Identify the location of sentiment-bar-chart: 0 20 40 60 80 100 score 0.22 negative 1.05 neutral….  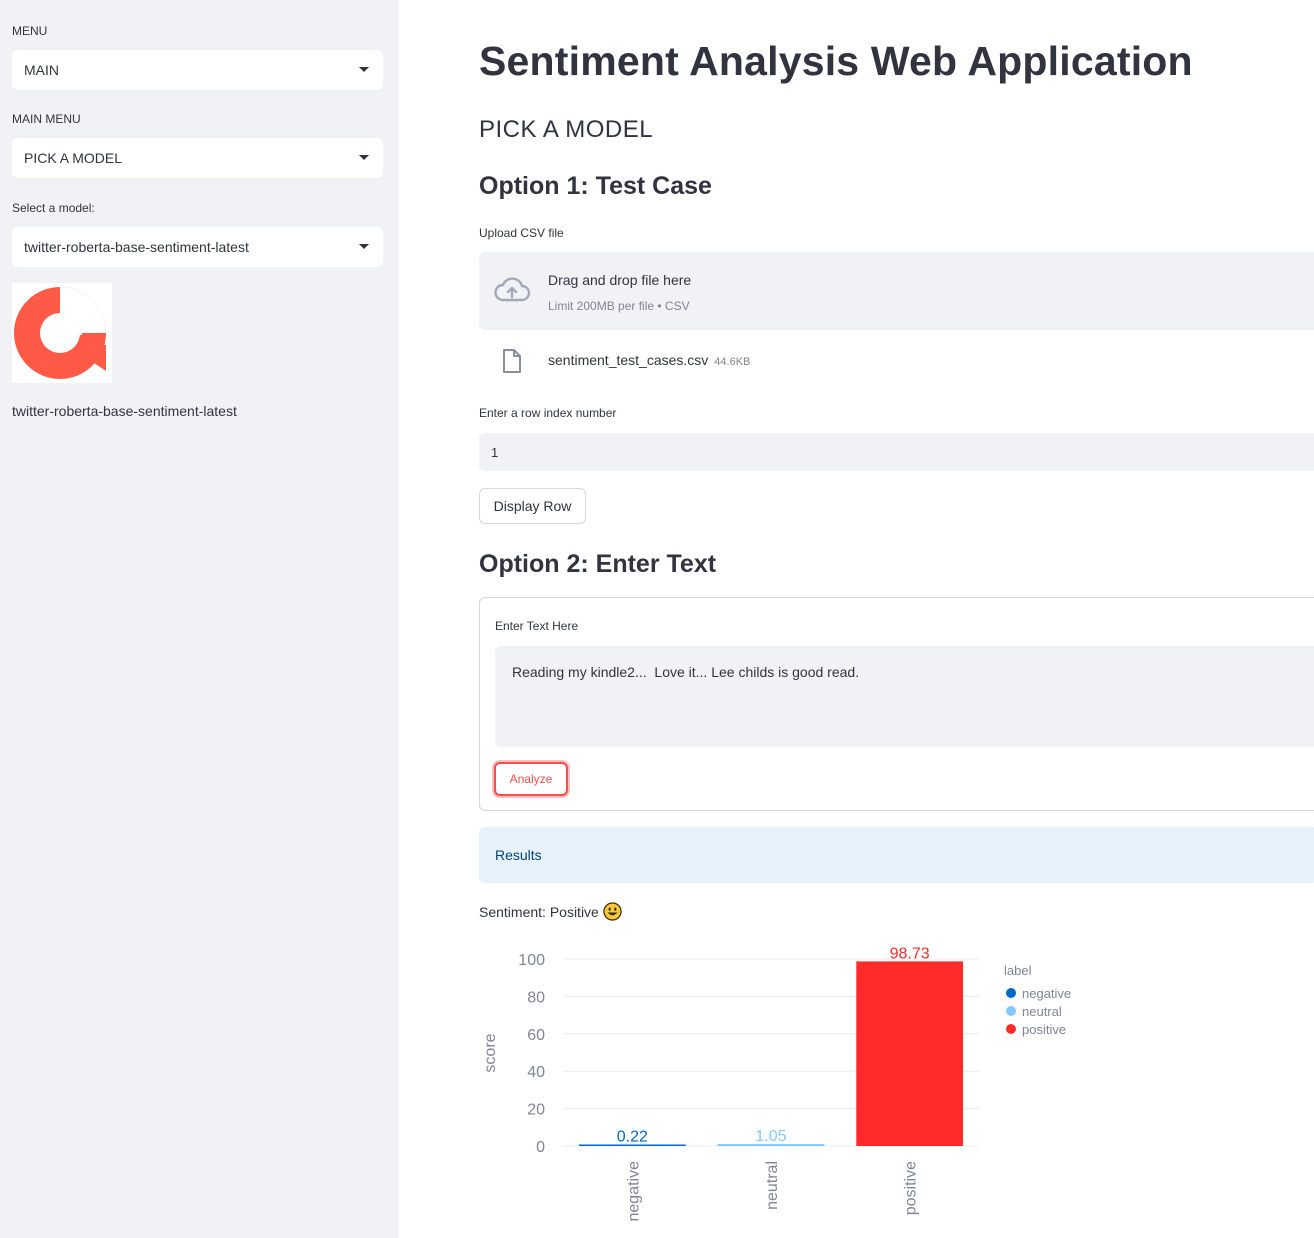
(776, 1083).